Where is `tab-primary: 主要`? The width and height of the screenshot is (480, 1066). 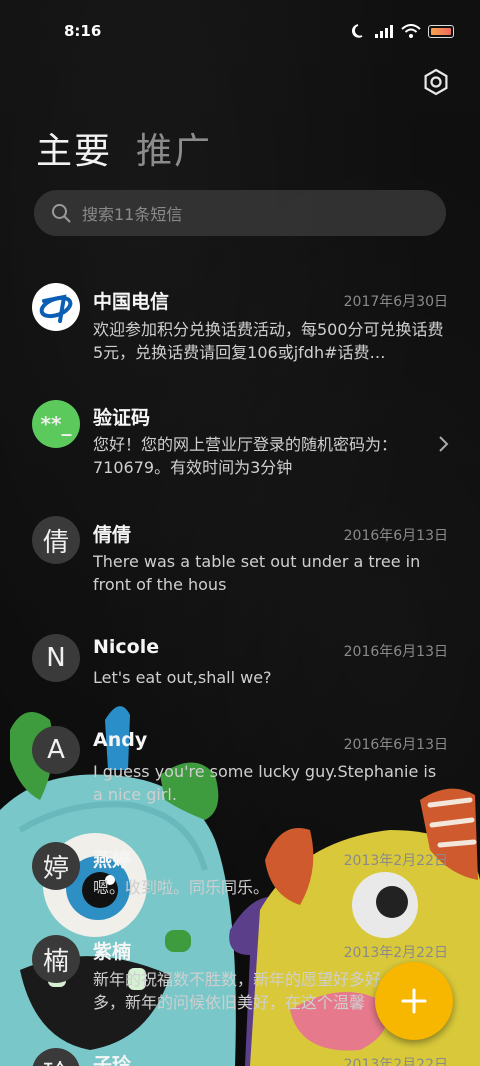 tab-primary: 主要 is located at coordinates (74, 148).